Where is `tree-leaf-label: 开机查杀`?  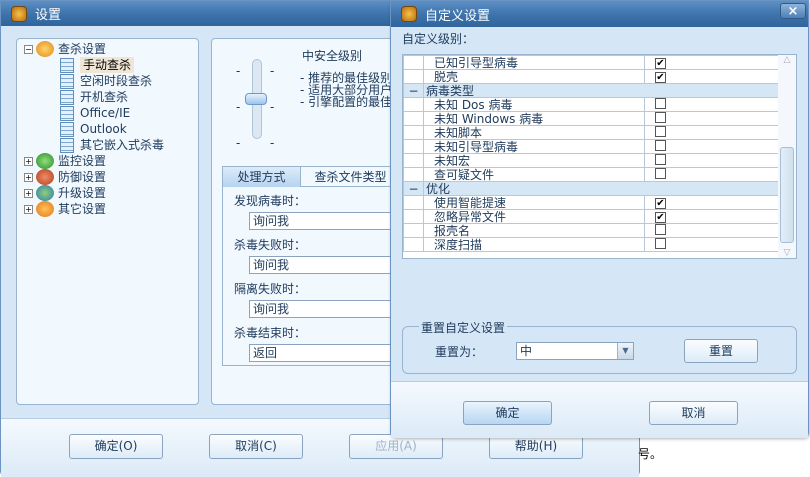
tree-leaf-label: 开机查杀 is located at coordinates (104, 97).